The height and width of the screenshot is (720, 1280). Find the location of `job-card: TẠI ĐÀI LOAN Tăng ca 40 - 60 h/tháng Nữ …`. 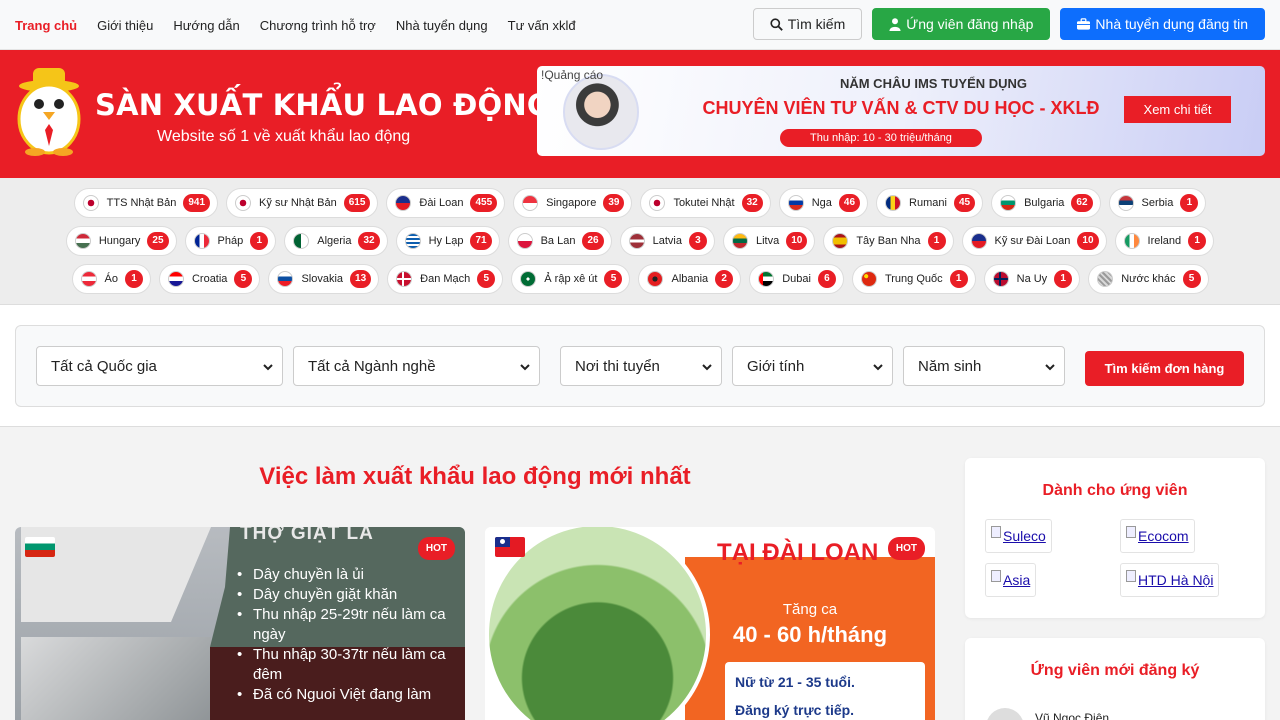

job-card: TẠI ĐÀI LOAN Tăng ca 40 - 60 h/tháng Nữ … is located at coordinates (710, 623).